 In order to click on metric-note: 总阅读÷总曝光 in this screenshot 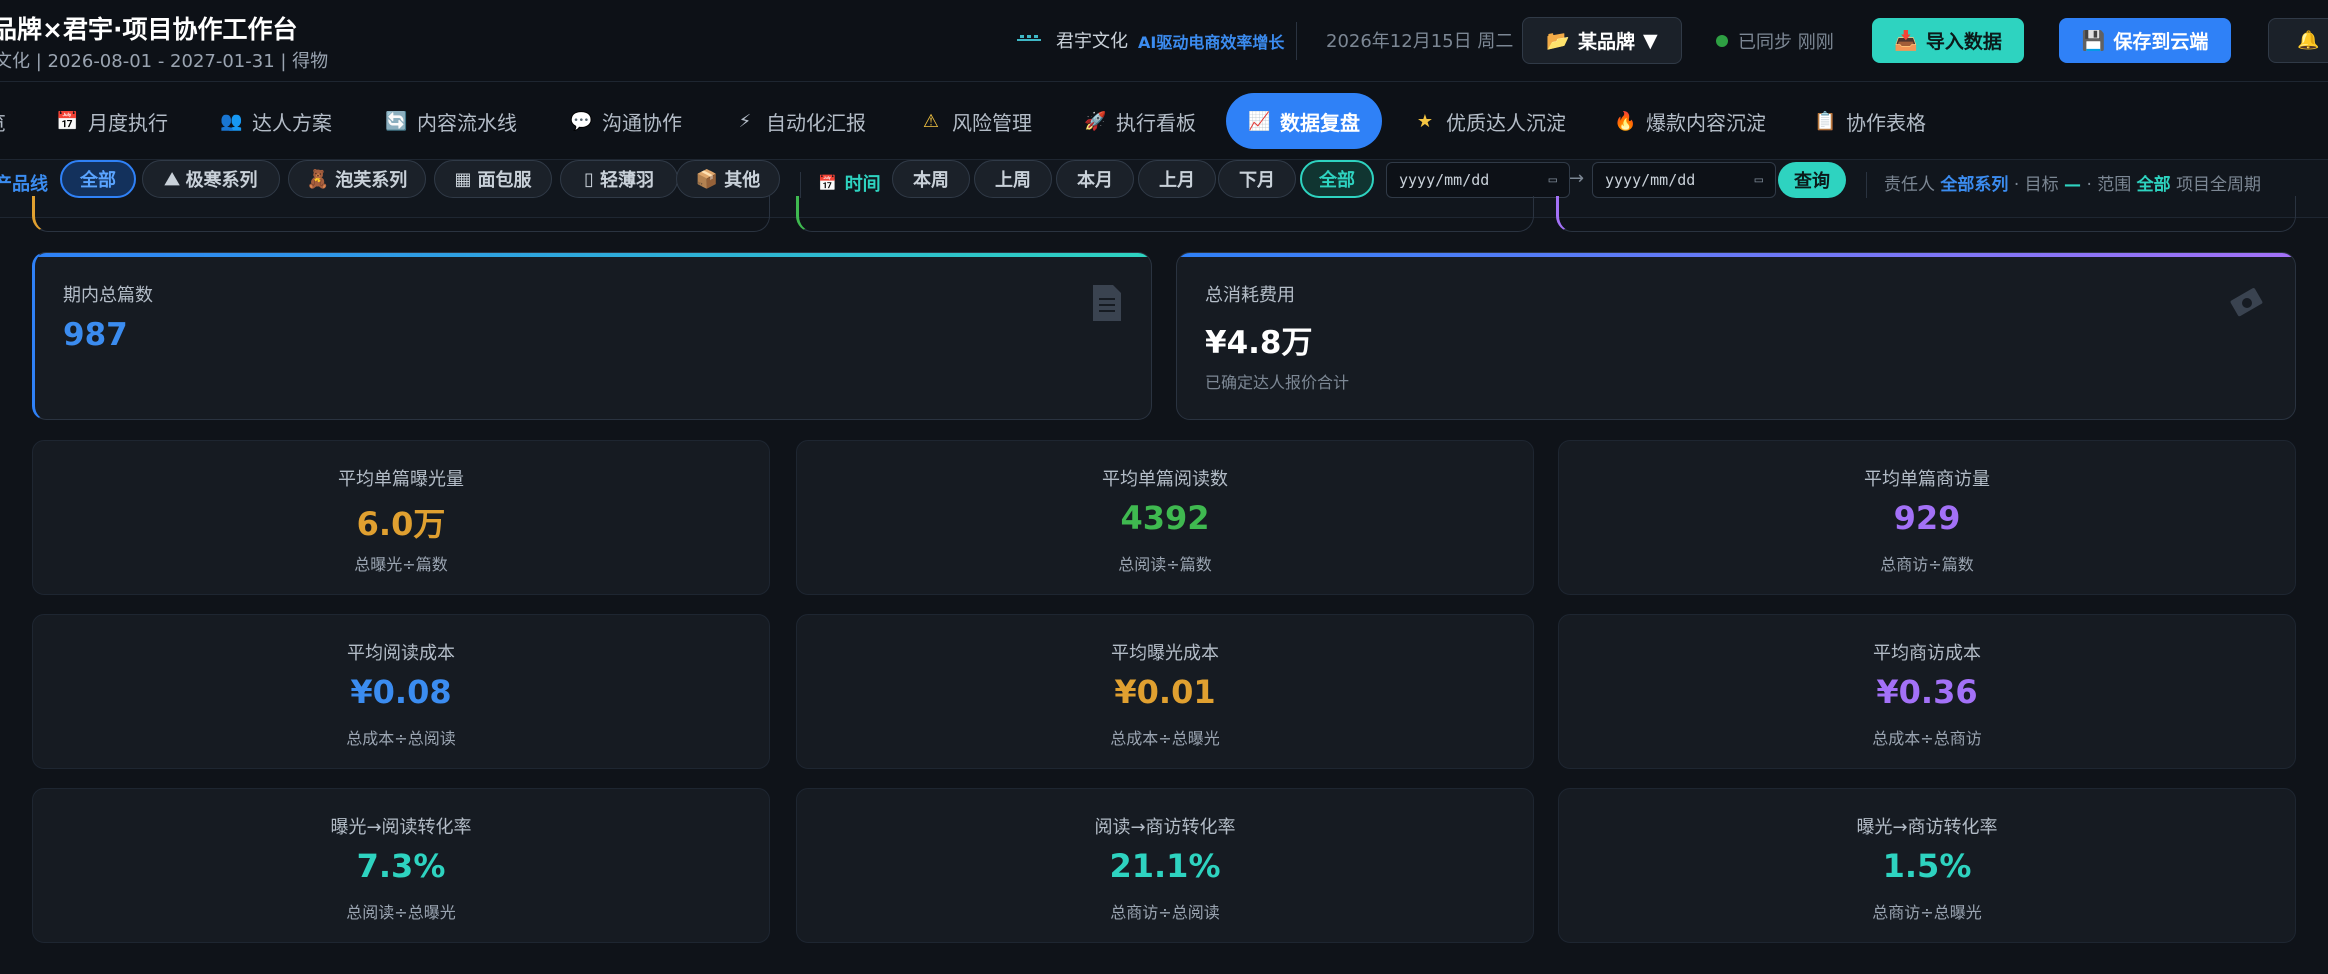, I will do `click(401, 912)`.